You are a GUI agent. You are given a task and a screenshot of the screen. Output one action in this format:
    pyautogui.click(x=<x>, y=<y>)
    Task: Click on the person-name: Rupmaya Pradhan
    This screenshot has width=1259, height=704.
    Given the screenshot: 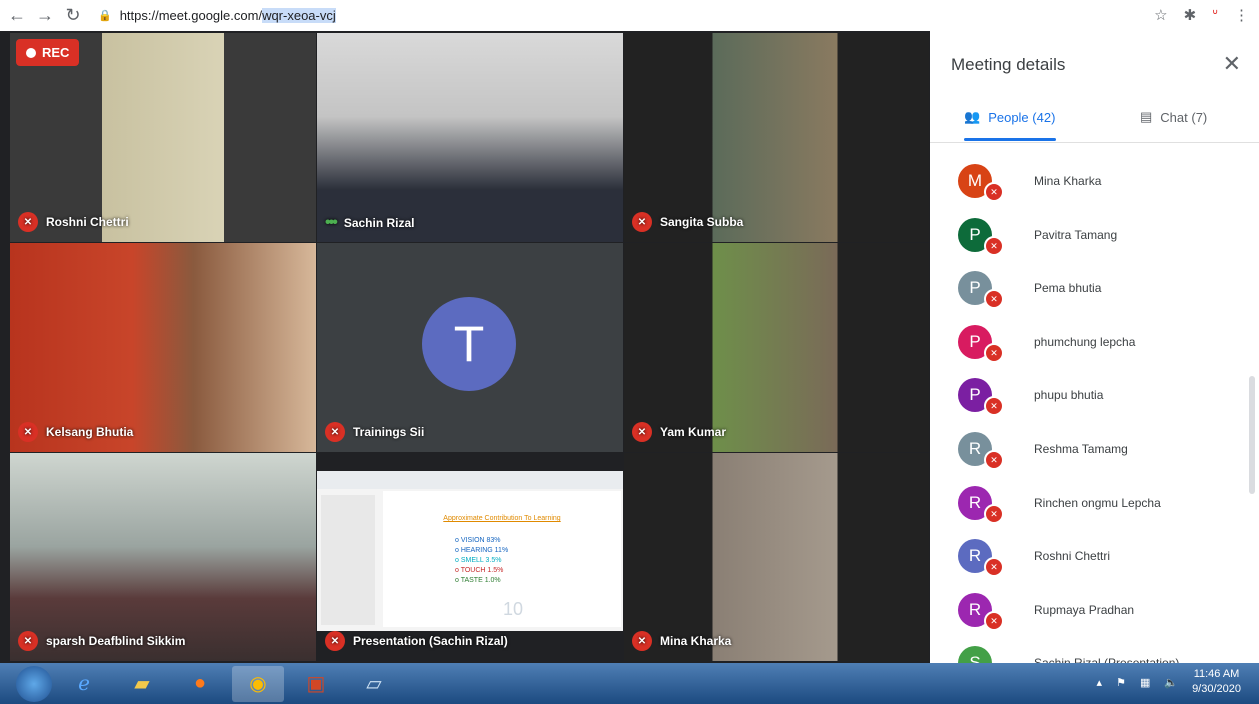 What is the action you would take?
    pyautogui.click(x=1084, y=609)
    